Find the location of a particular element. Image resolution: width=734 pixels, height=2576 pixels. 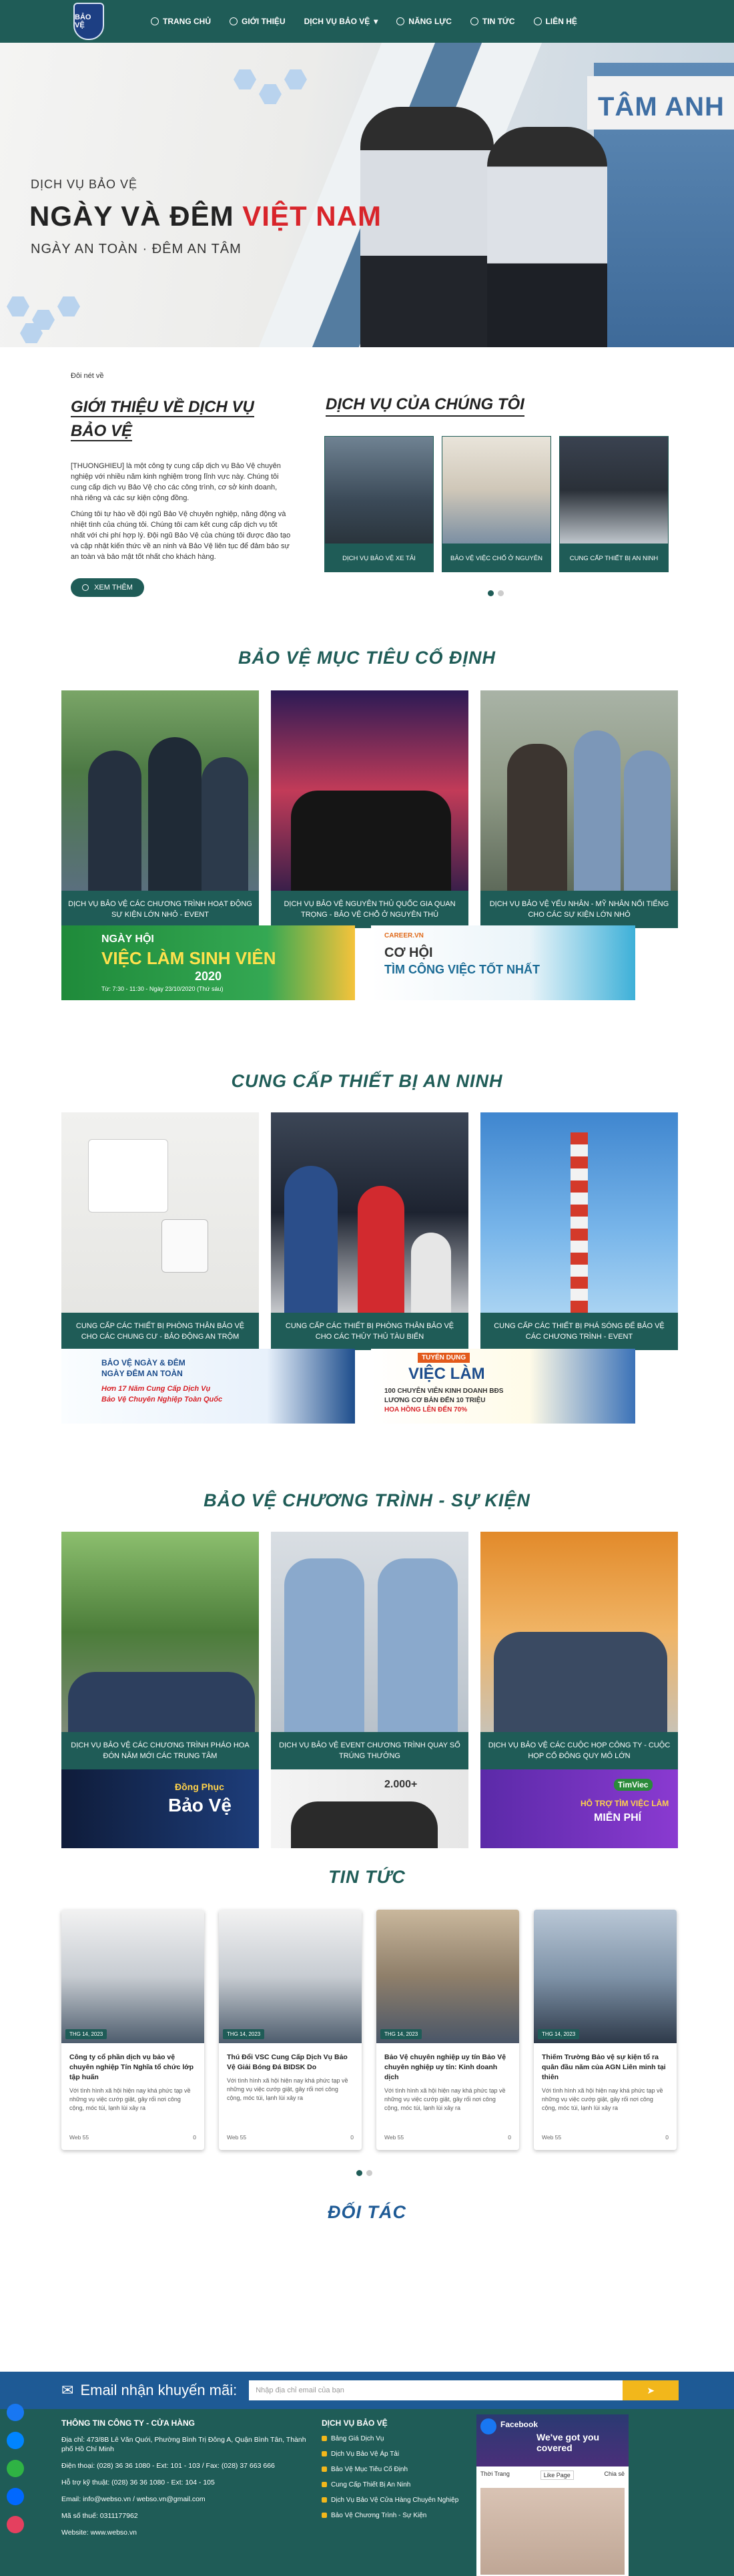

footer-link: Bảo Vệ Mục Tiêu Cố Định is located at coordinates (392, 2469).